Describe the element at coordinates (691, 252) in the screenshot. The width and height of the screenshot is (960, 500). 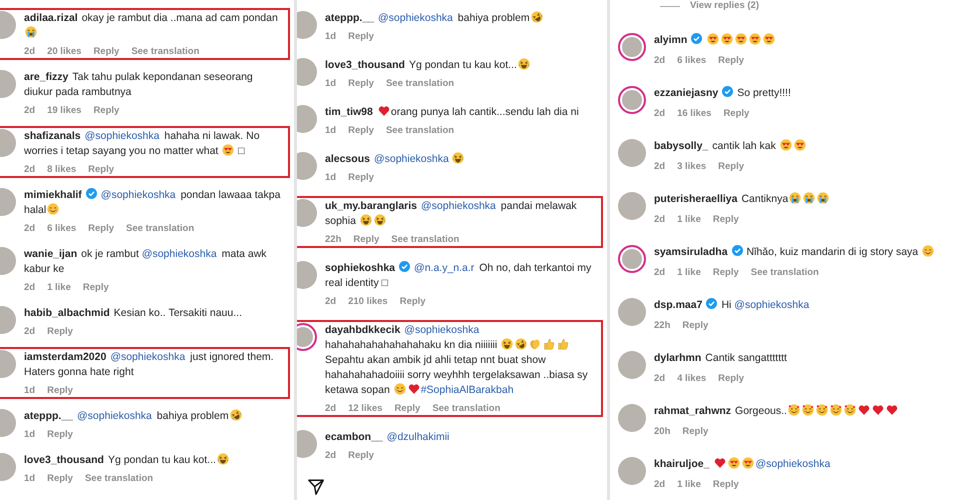
I see `username: syamsiruladha` at that location.